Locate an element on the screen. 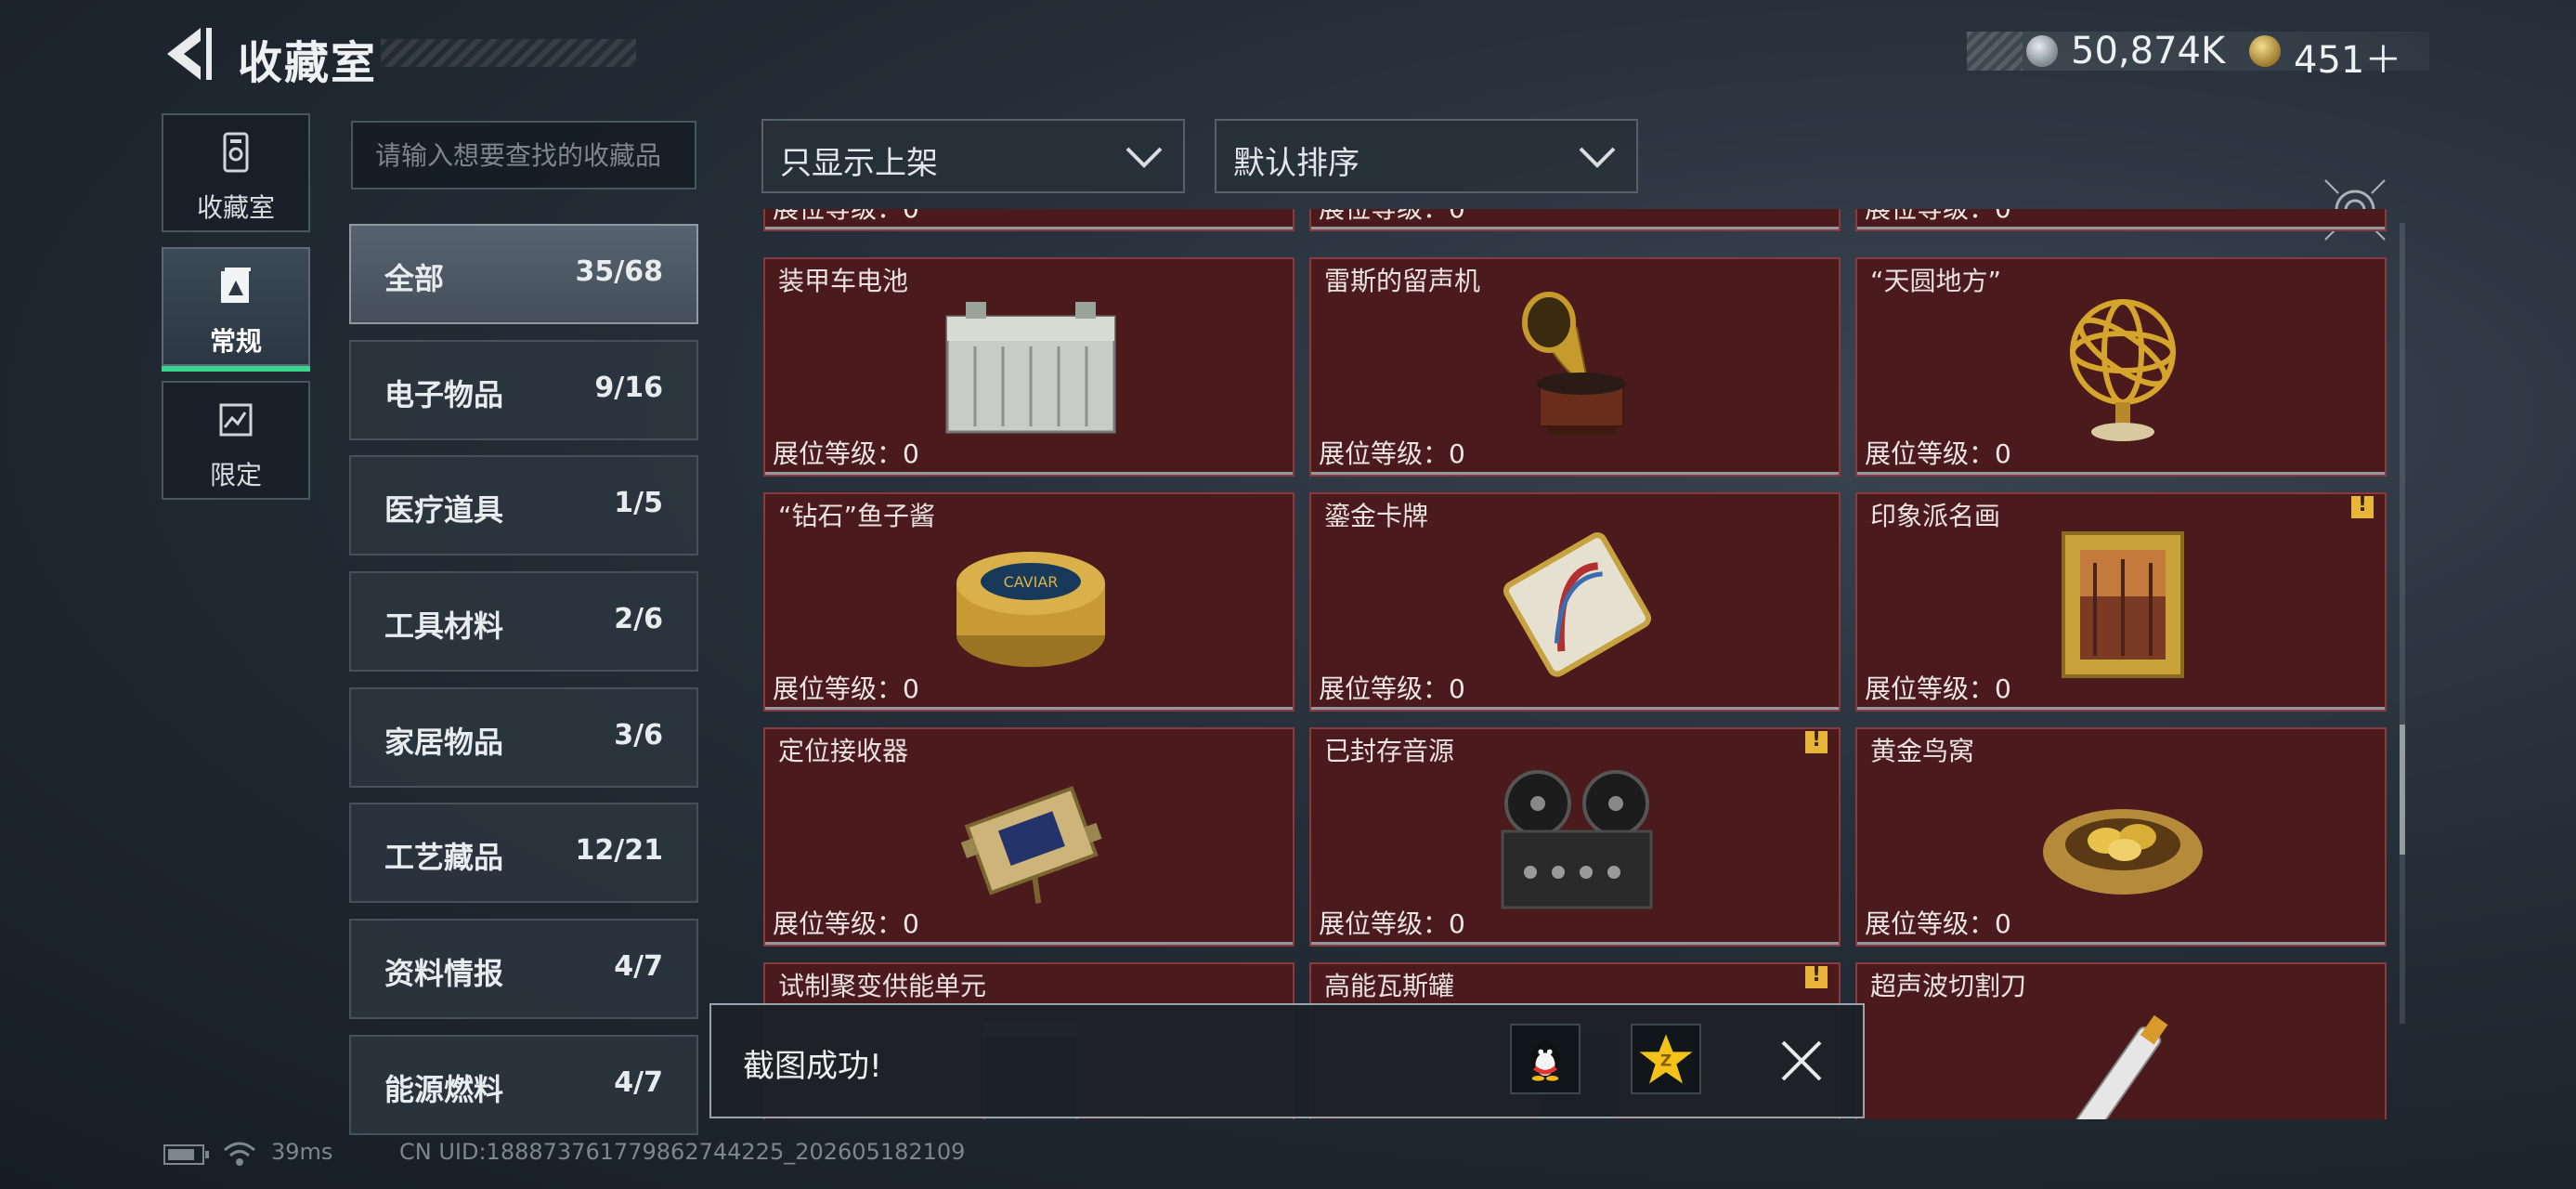 Image resolution: width=2576 pixels, height=1189 pixels. title-decoration is located at coordinates (509, 53).